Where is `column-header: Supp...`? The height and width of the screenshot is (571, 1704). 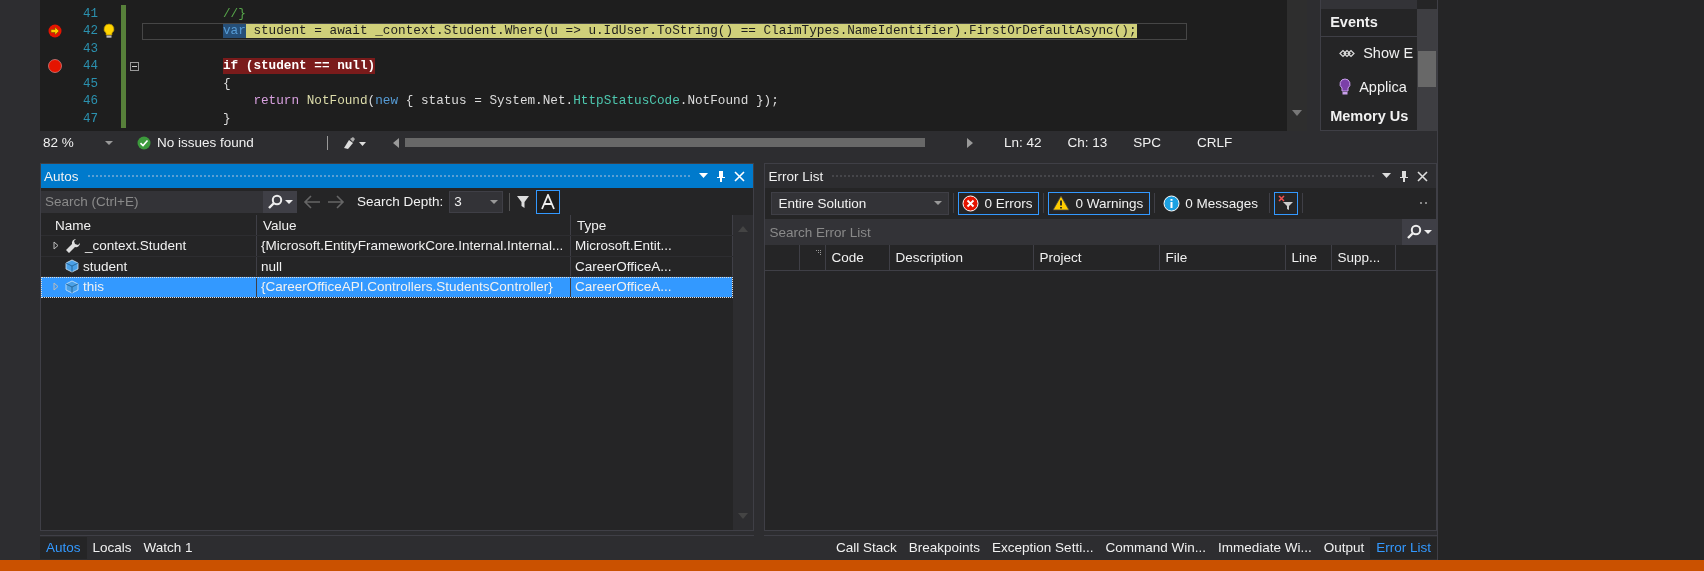
column-header: Supp... is located at coordinates (1364, 257).